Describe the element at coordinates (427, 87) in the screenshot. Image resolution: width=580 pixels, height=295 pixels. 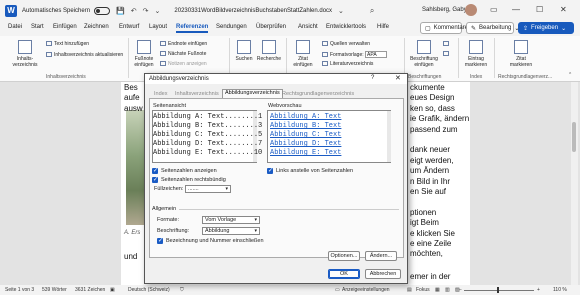
I see `doc-line: ckumente` at that location.